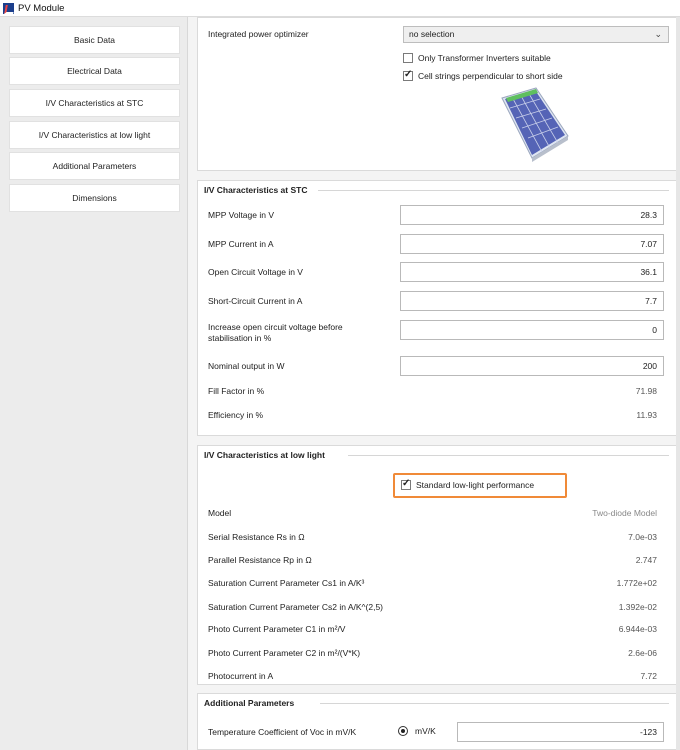 This screenshot has width=680, height=750. I want to click on additional-title: Additional Parameters, so click(249, 703).